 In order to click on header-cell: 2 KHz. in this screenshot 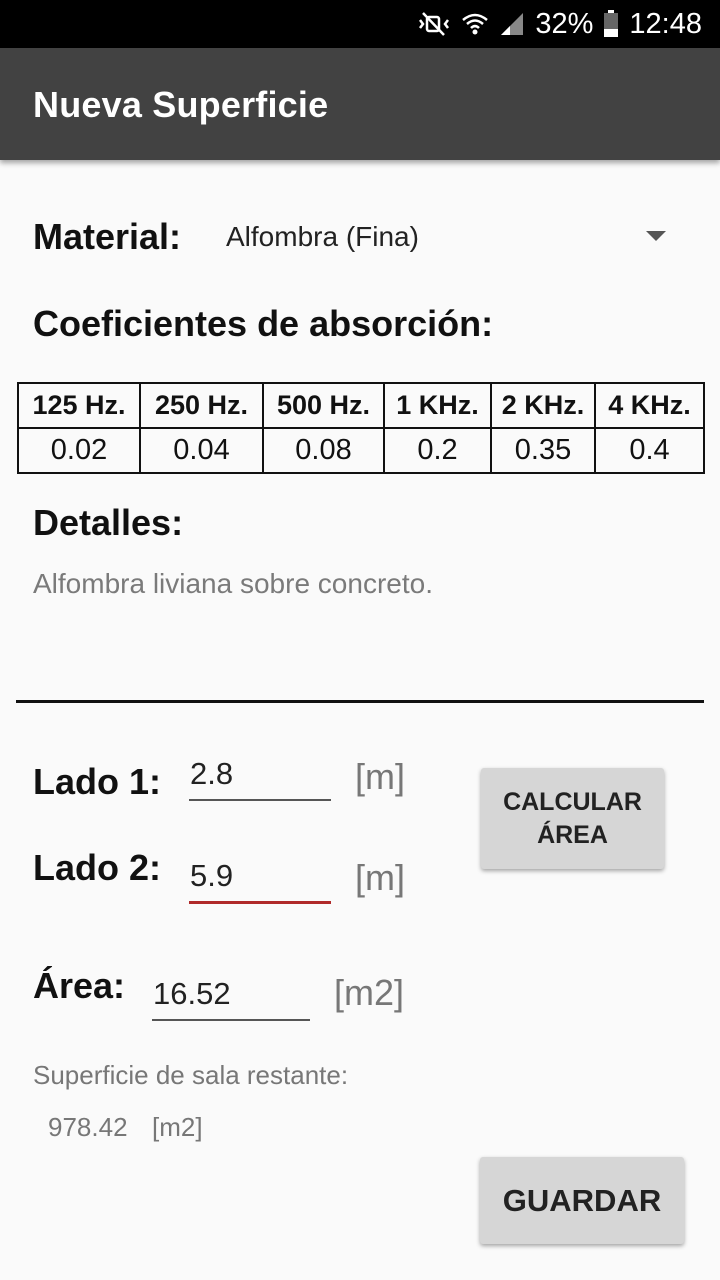, I will do `click(543, 405)`.